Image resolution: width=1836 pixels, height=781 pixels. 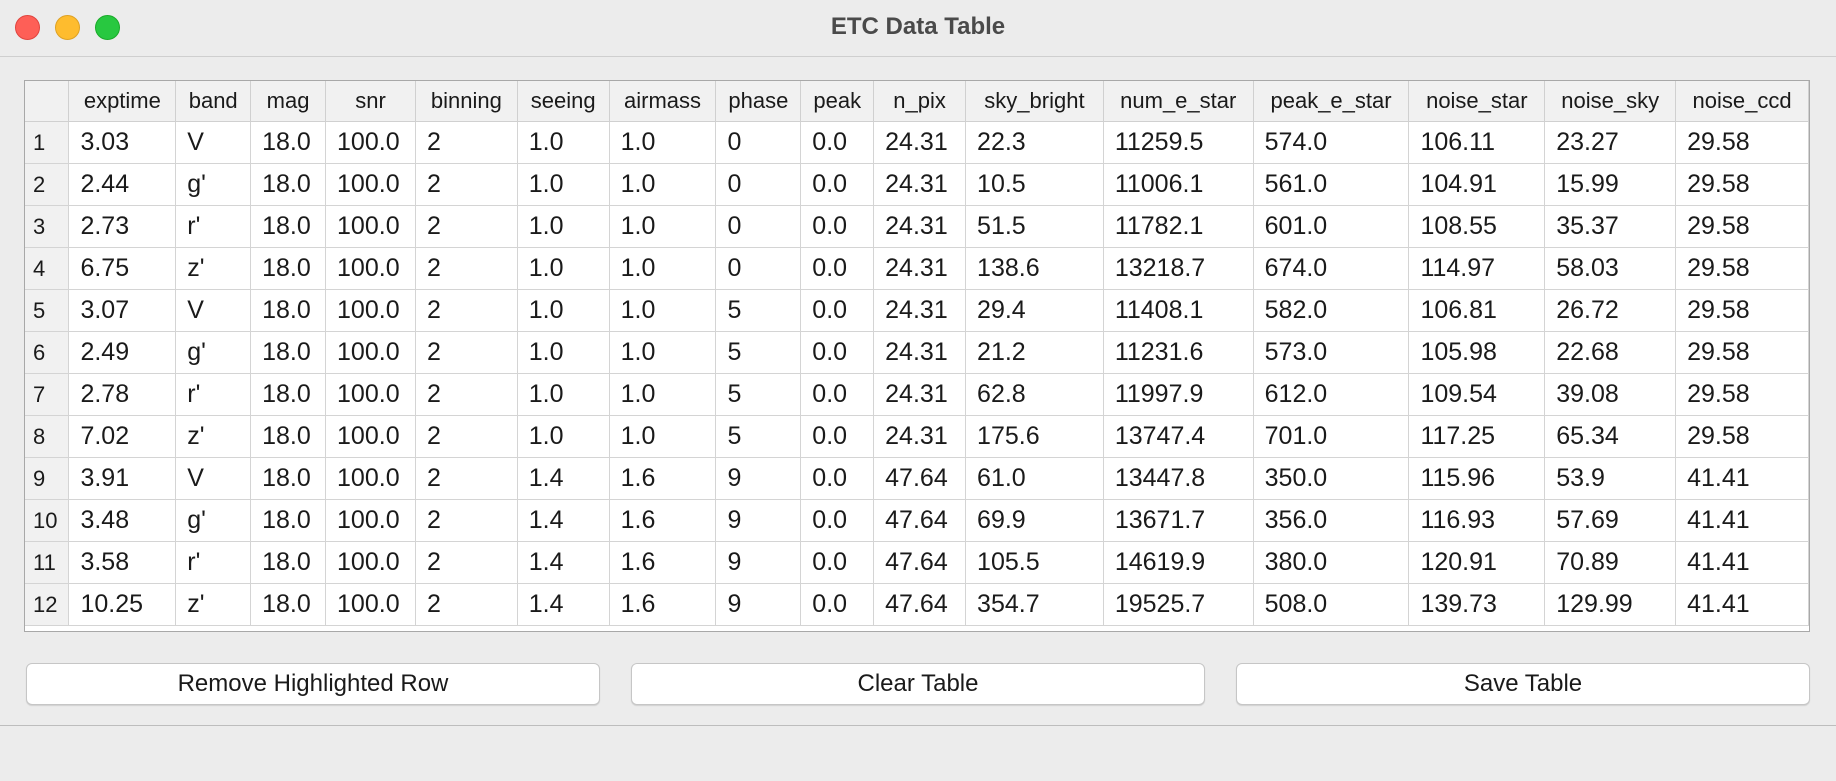 What do you see at coordinates (758, 562) in the screenshot?
I see `table-cell-phase: 9` at bounding box center [758, 562].